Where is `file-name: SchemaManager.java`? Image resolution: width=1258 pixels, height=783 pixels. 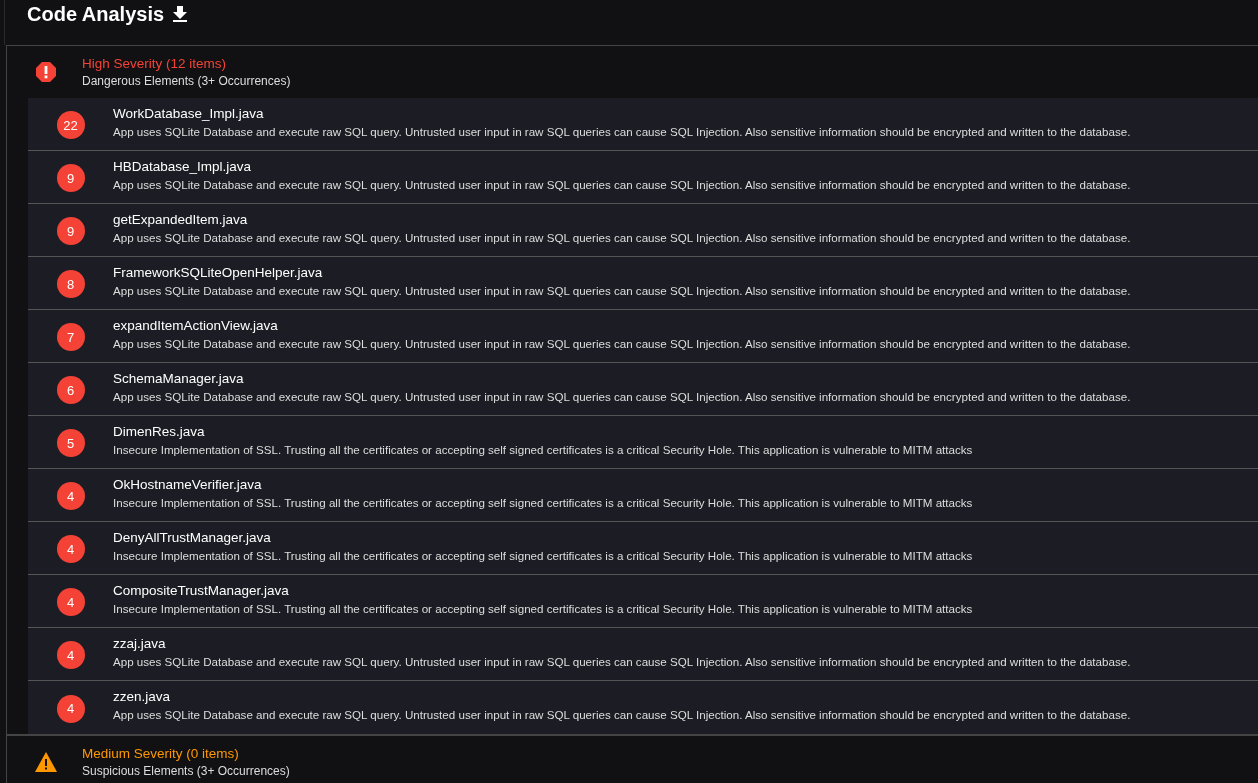
file-name: SchemaManager.java is located at coordinates (179, 378).